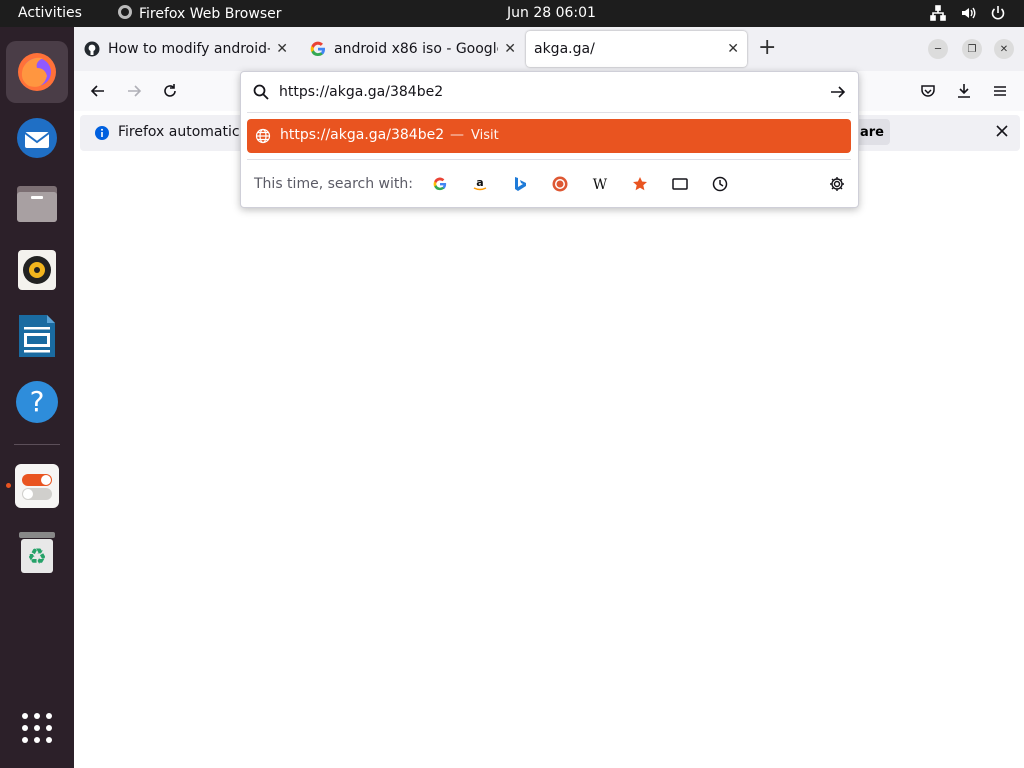 Image resolution: width=1024 pixels, height=768 pixels. I want to click on tab-github: How to modify android-x ✕, so click(186, 49).